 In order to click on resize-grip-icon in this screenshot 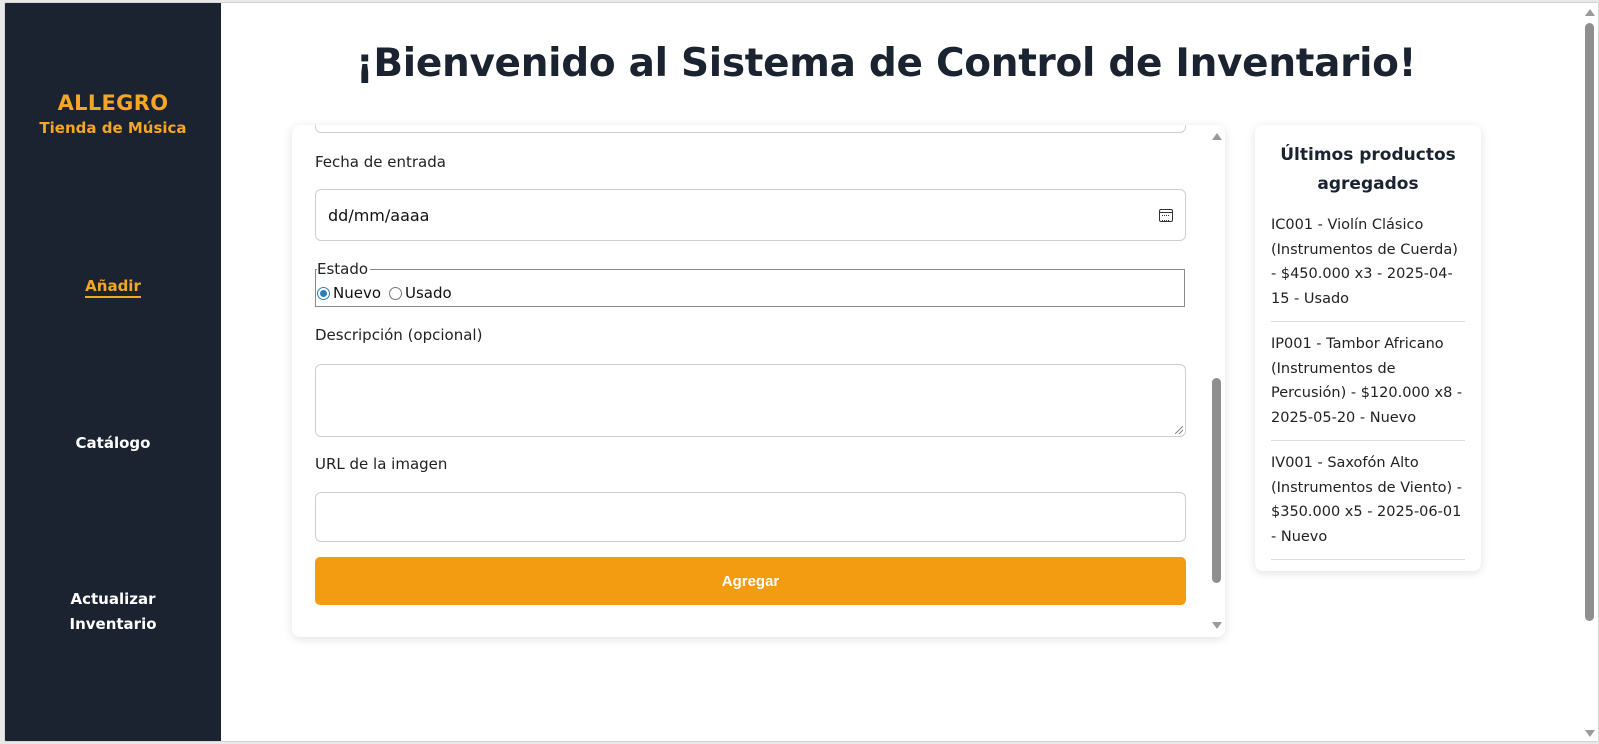, I will do `click(1179, 430)`.